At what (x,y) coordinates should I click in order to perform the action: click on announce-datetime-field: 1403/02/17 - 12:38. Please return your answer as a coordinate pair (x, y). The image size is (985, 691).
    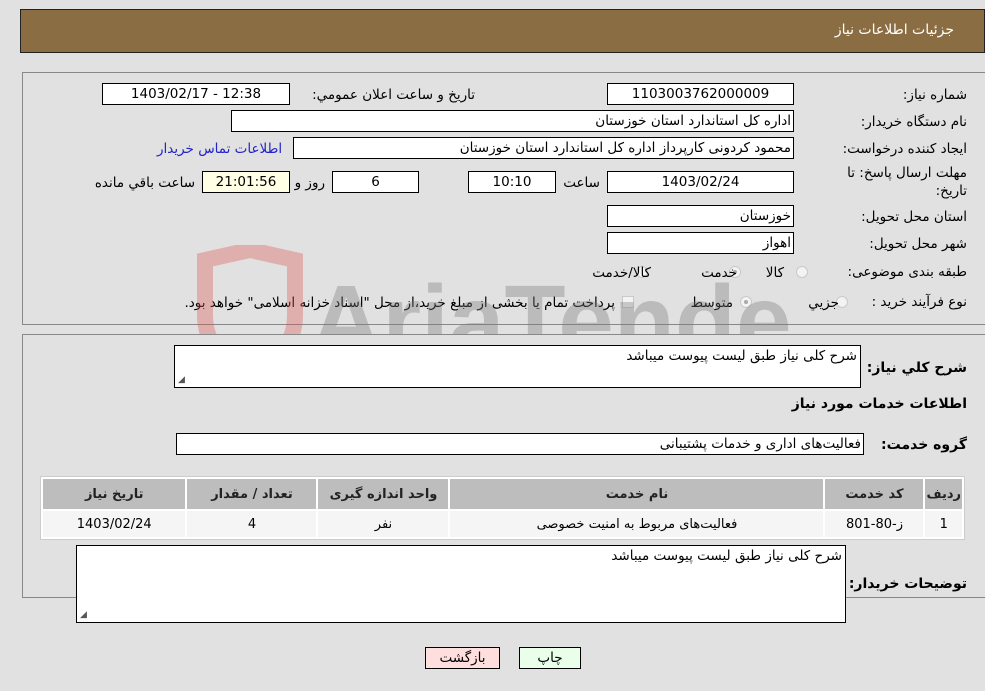
    Looking at the image, I should click on (196, 94).